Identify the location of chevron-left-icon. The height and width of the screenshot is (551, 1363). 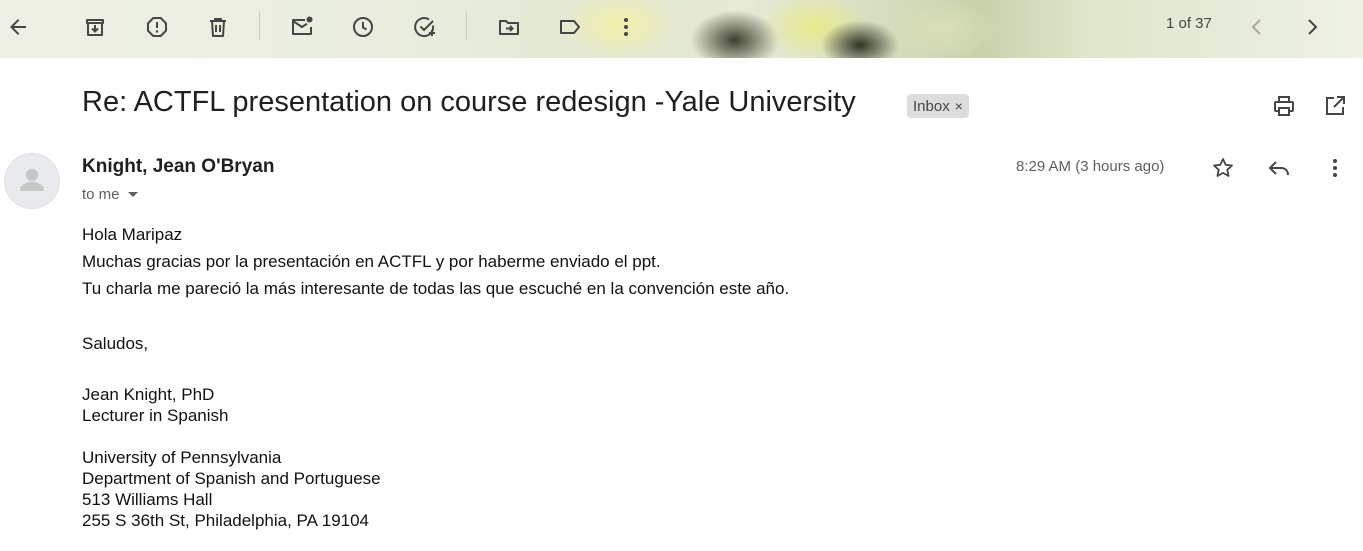
(1256, 27).